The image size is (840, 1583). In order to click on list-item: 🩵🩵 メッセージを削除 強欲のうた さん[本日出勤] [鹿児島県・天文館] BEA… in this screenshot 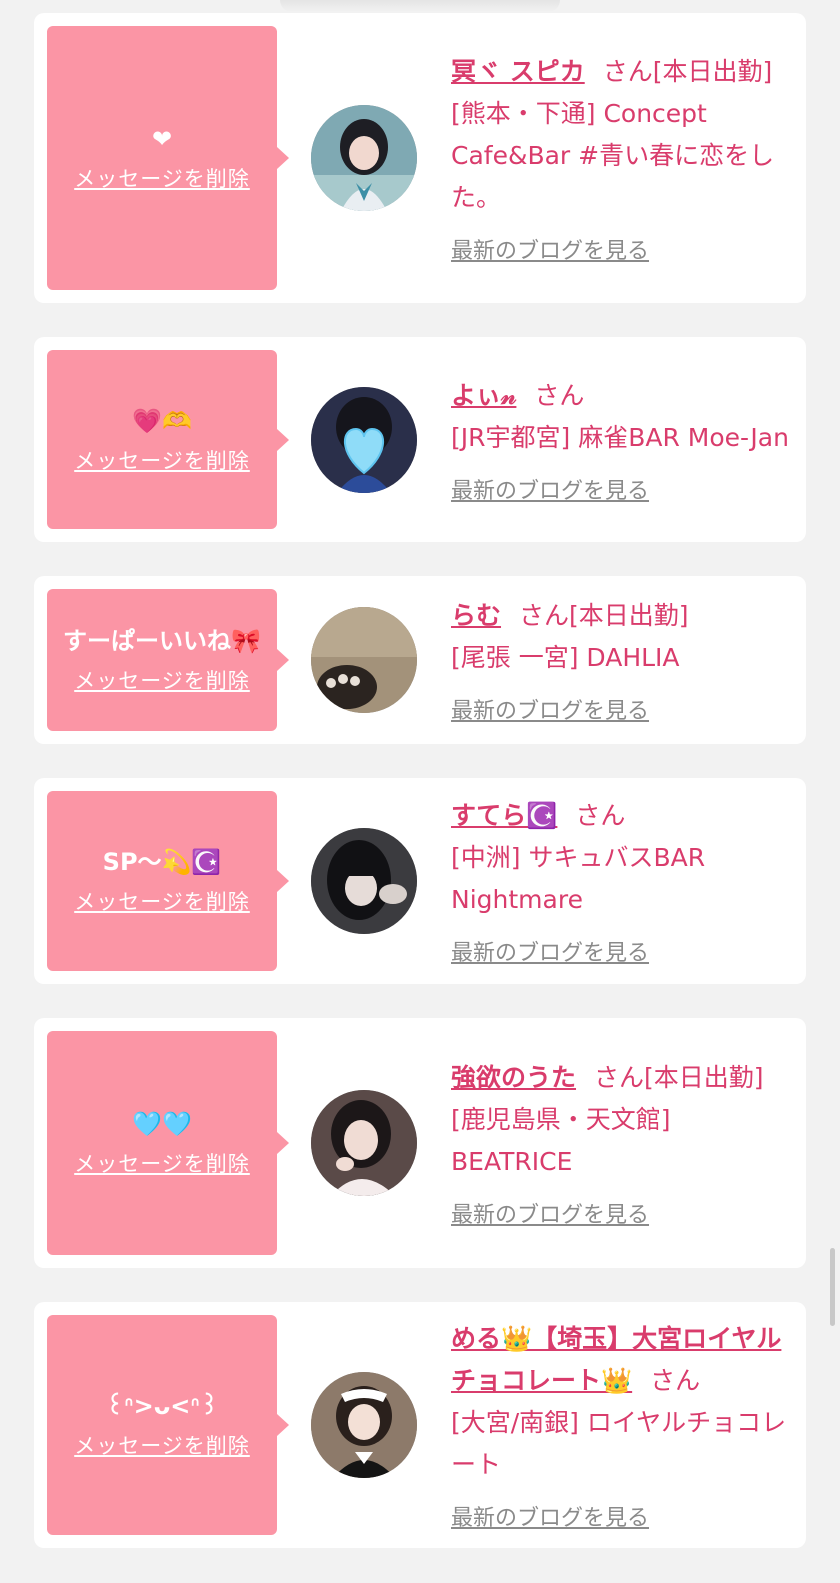, I will do `click(420, 1143)`.